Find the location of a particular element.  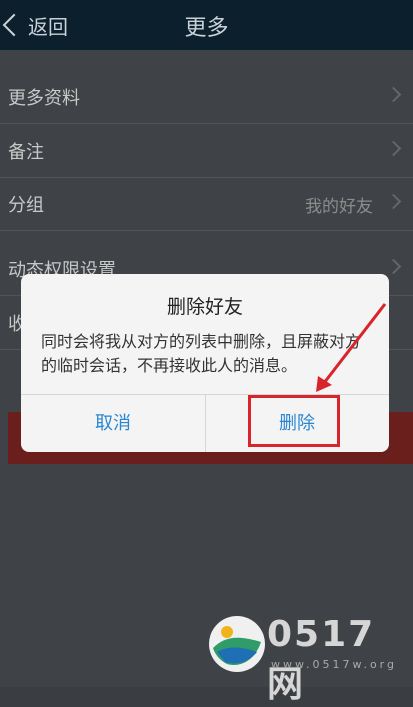

dialog-title: 删除好友 is located at coordinates (204, 307).